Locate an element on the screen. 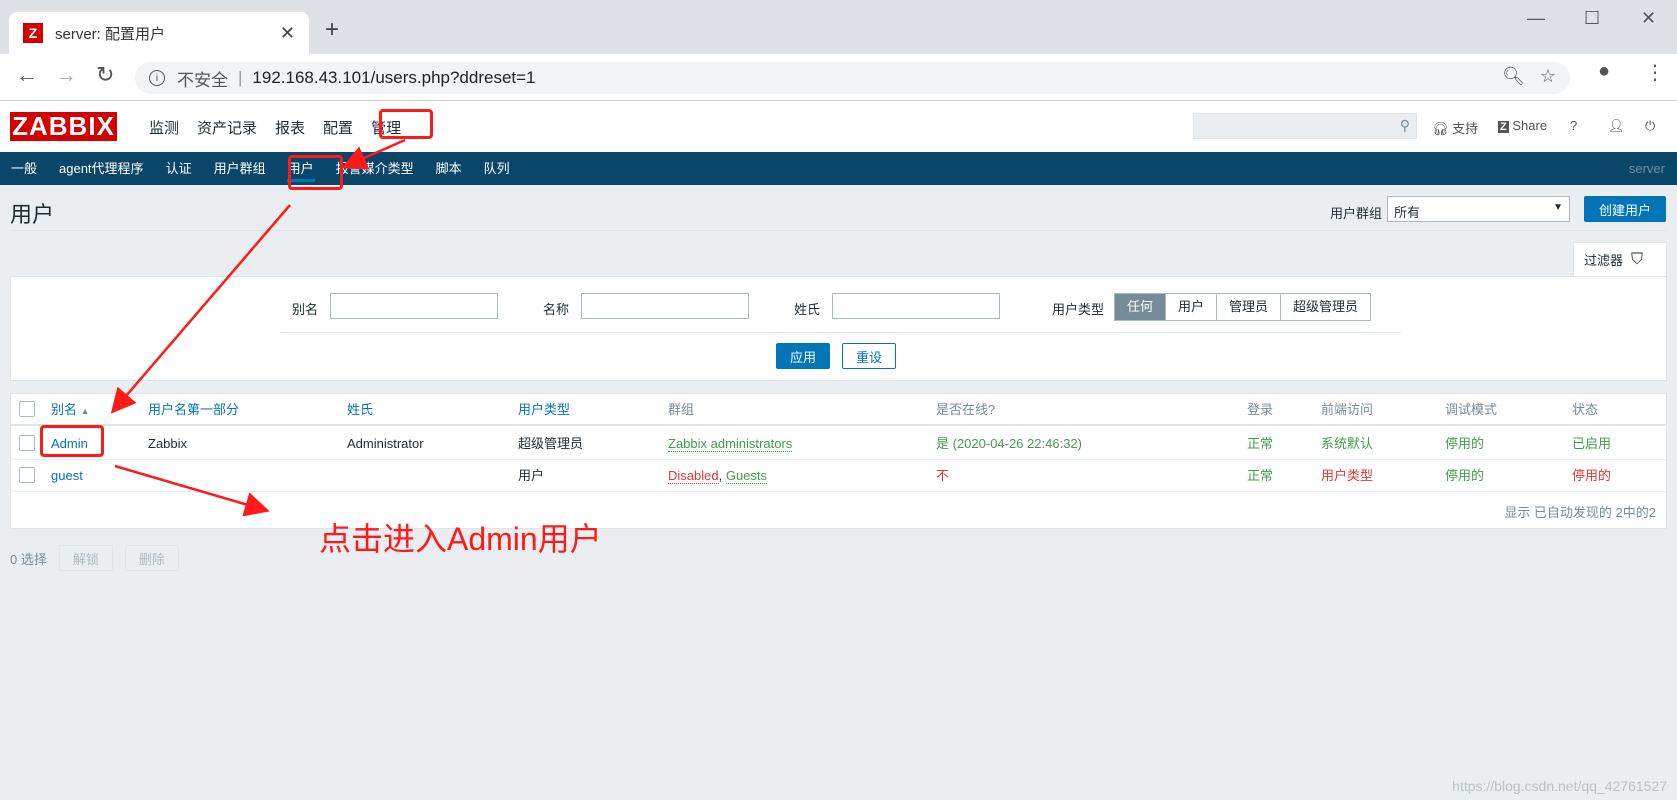 This screenshot has width=1677, height=800. annotation-arrows is located at coordinates (258, 327).